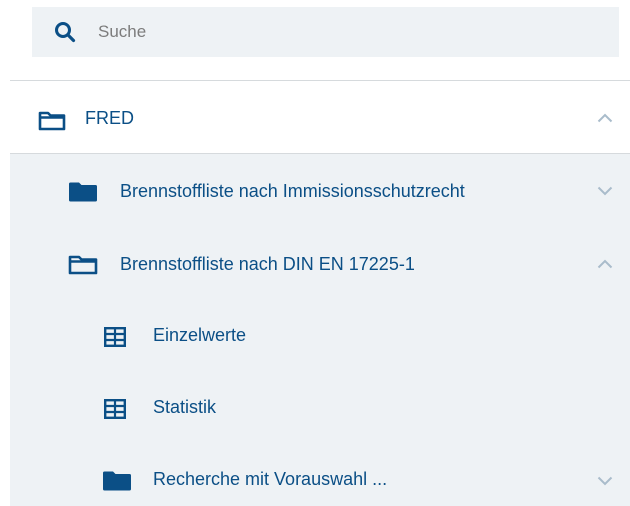  I want to click on tree-item-einzelwerte: Einzelwerte, so click(320, 336).